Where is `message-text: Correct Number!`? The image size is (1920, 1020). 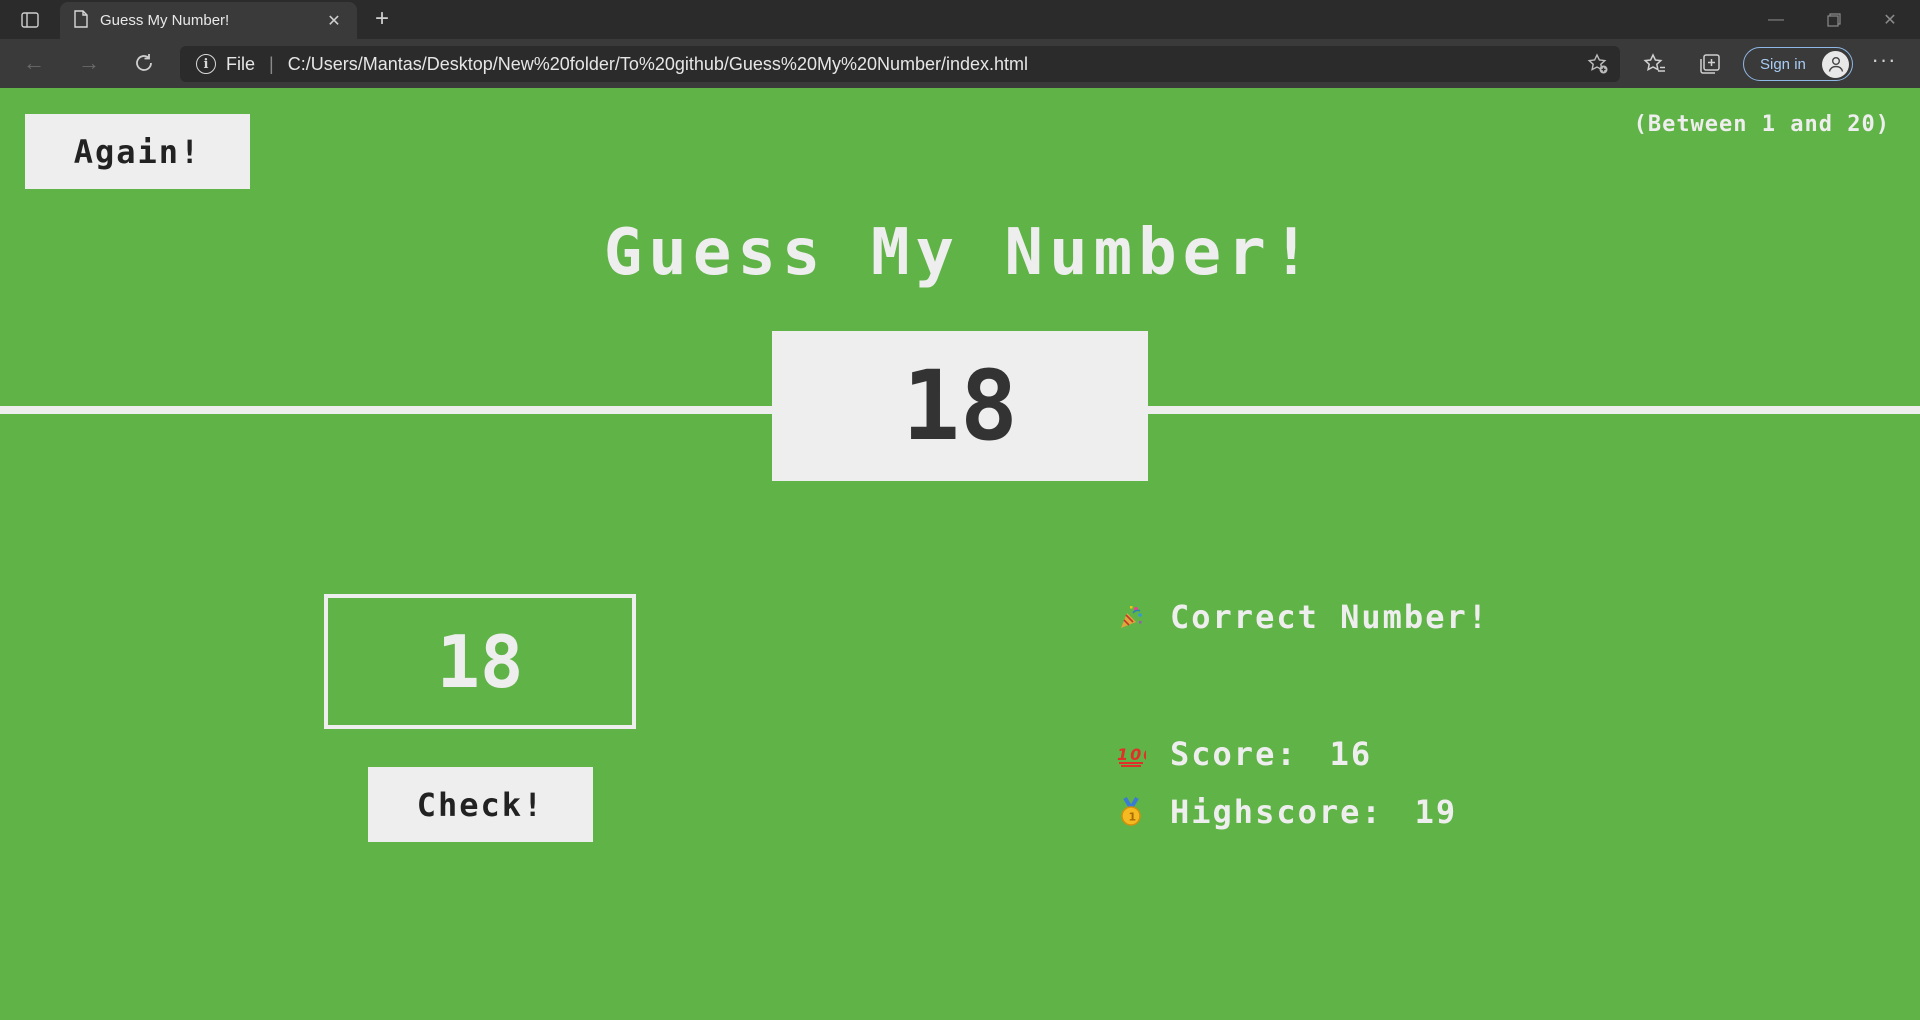 message-text: Correct Number! is located at coordinates (1329, 617).